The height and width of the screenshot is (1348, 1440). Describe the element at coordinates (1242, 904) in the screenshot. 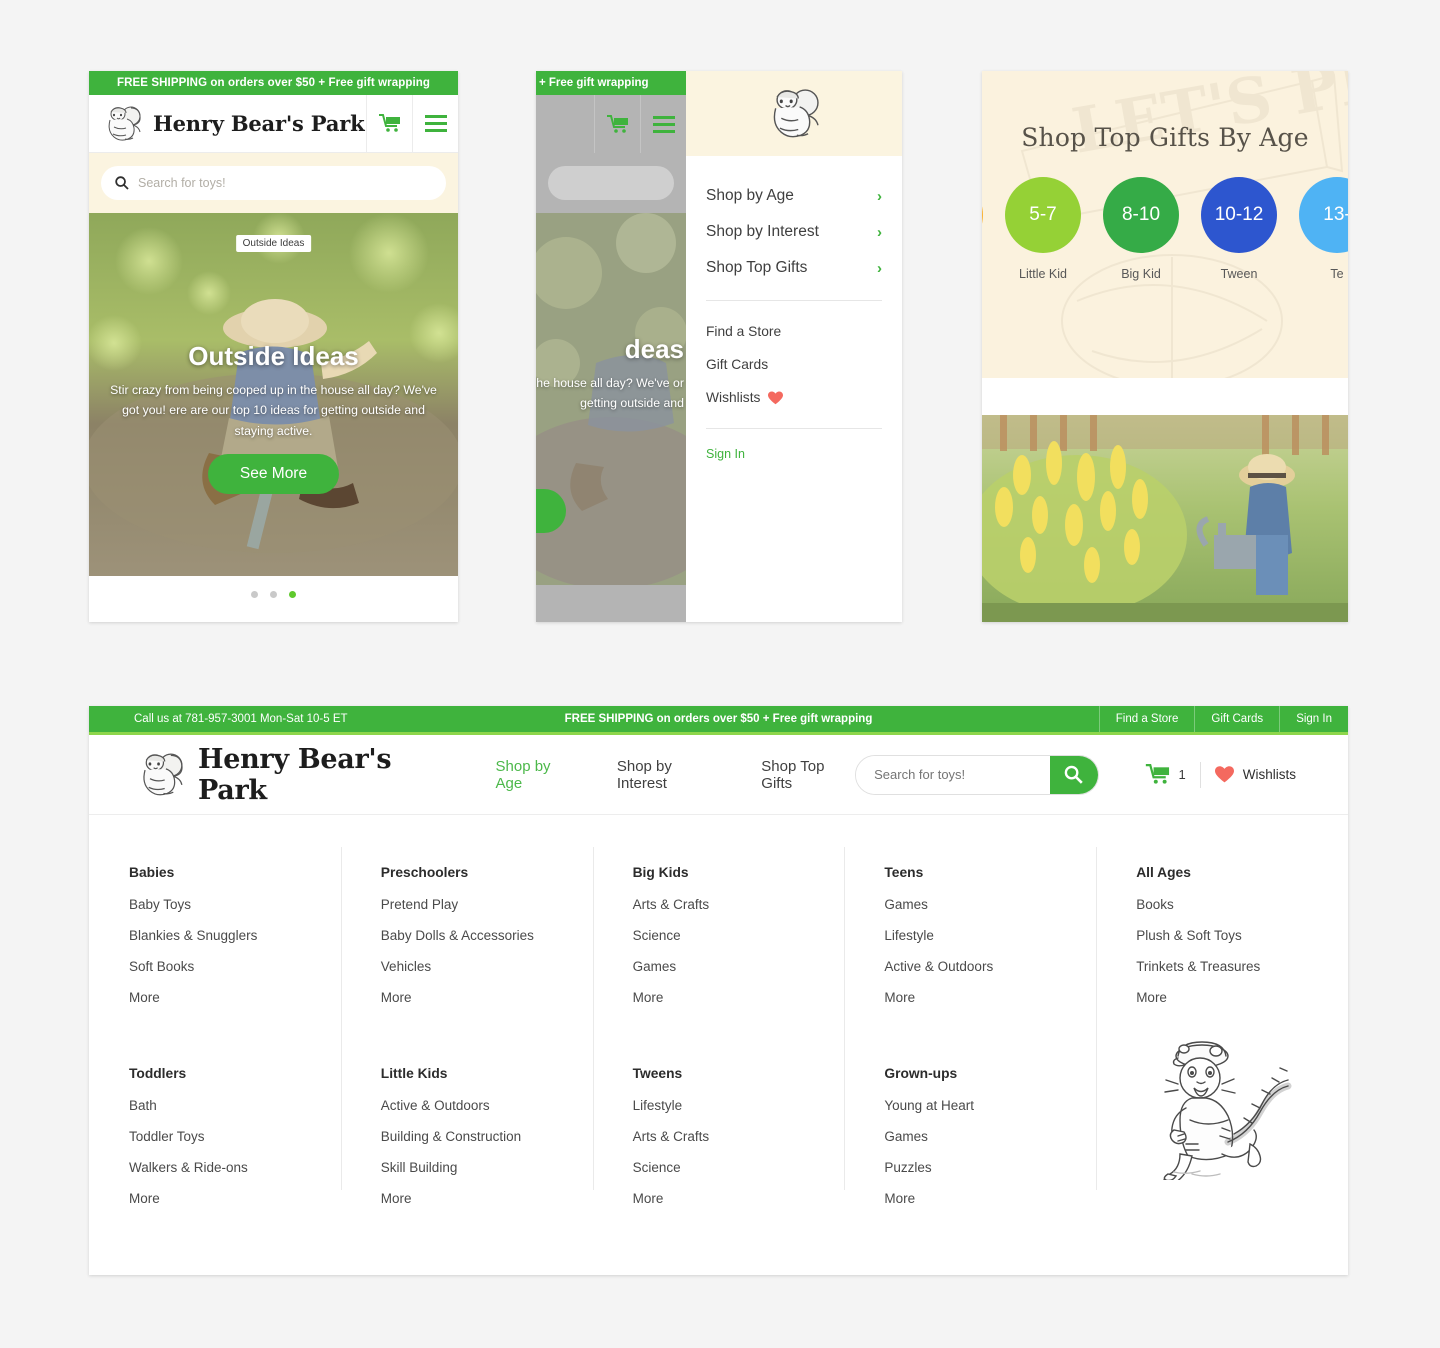

I see `group-link: Books` at that location.